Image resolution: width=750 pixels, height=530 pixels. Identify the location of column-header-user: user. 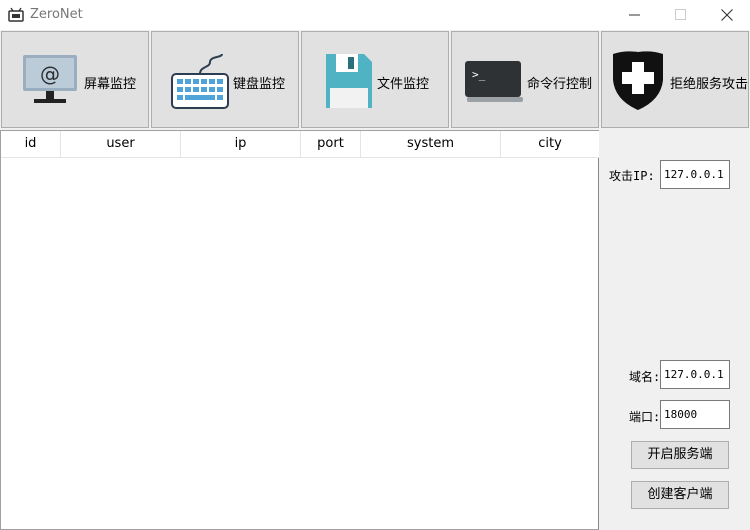
(121, 144).